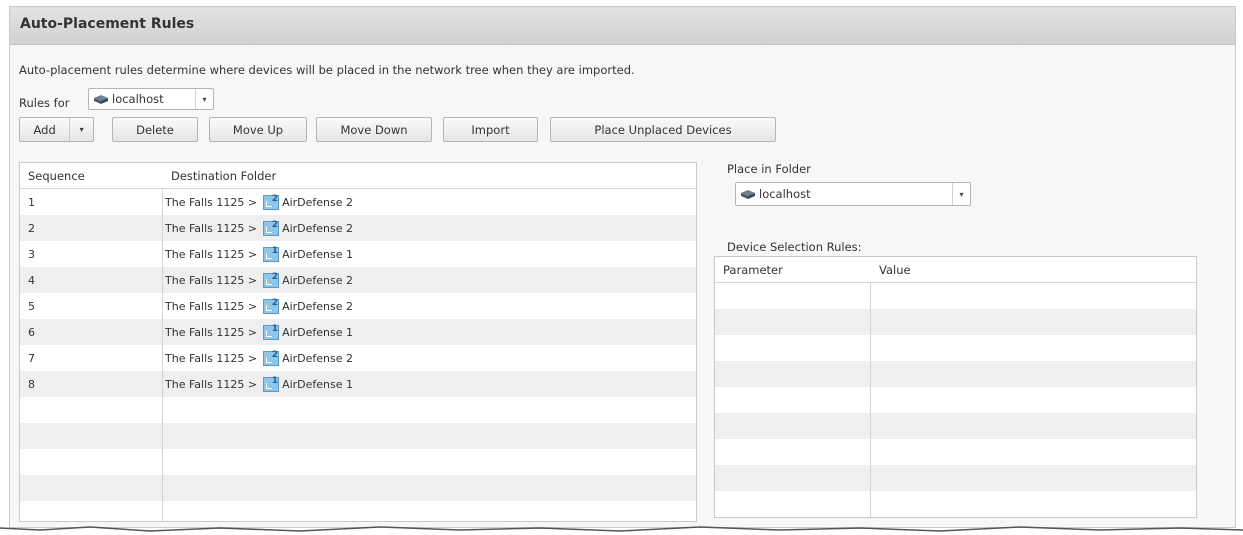  What do you see at coordinates (891, 269) in the screenshot?
I see `column-header-value: Value` at bounding box center [891, 269].